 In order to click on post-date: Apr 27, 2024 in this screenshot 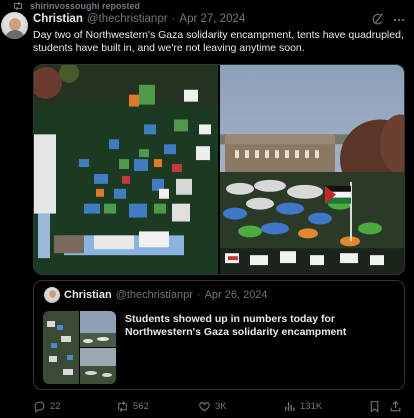, I will do `click(212, 19)`.